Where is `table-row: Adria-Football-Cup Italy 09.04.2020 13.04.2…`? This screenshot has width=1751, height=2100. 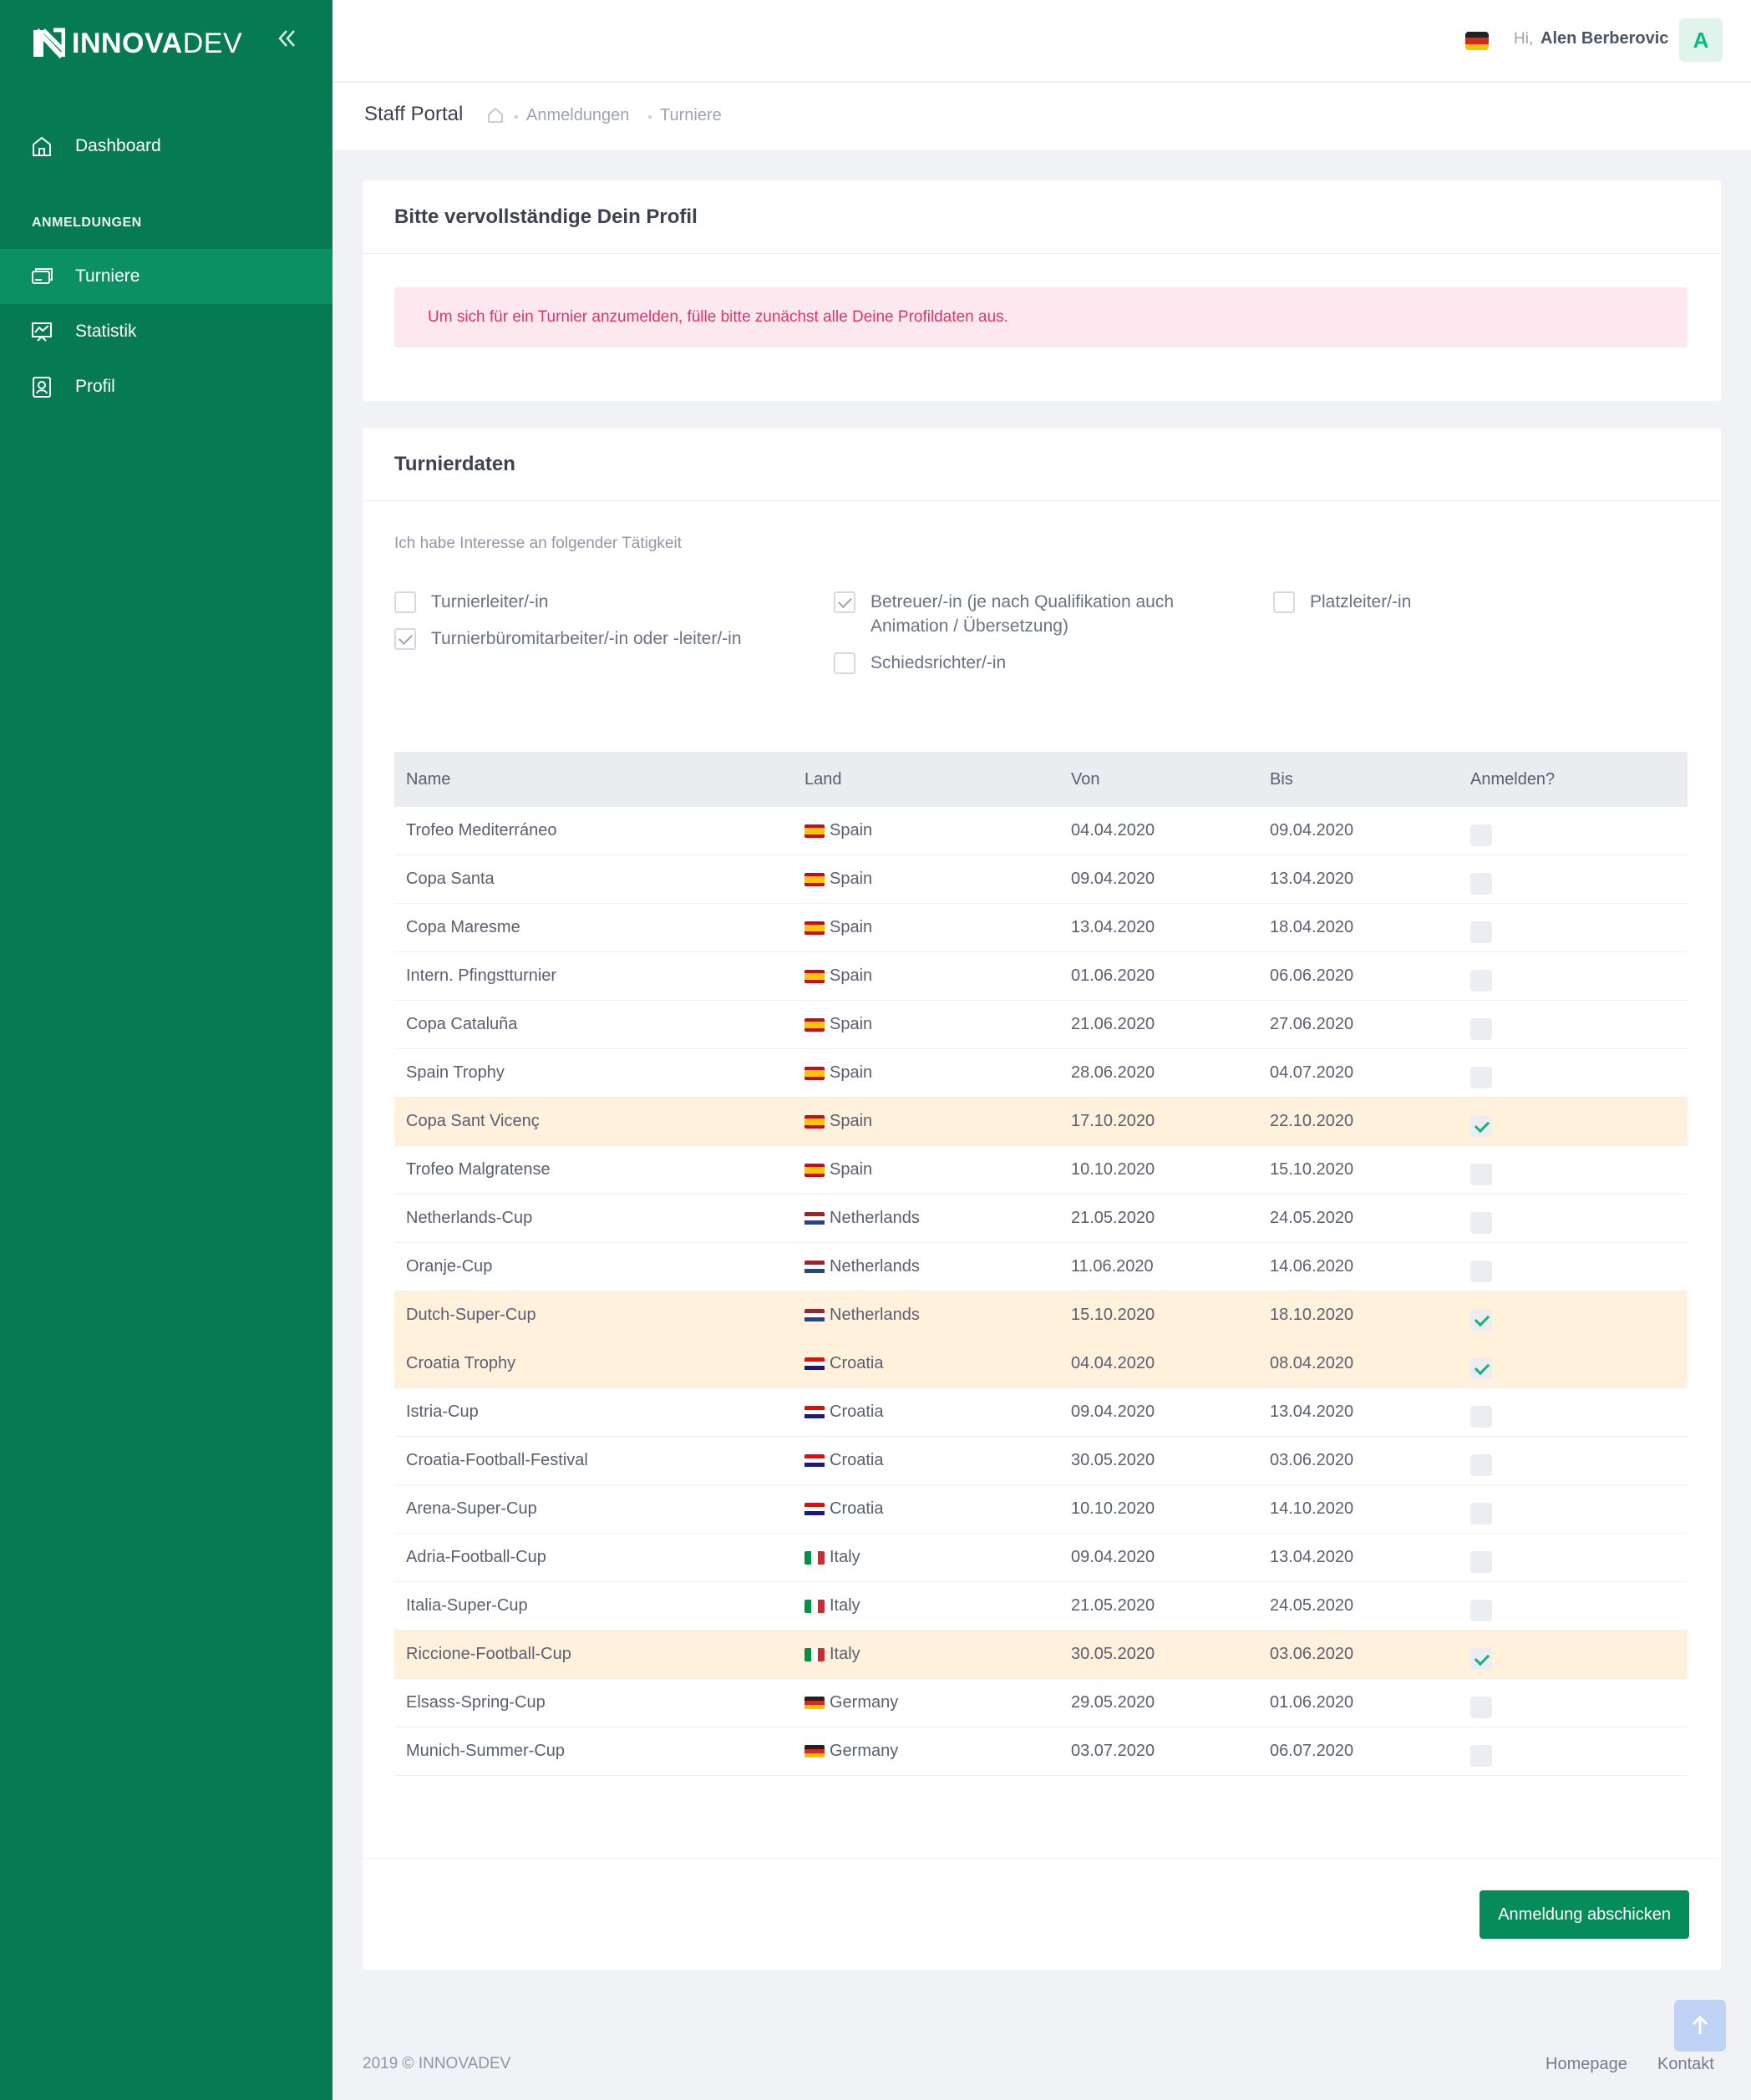
table-row: Adria-Football-Cup Italy 09.04.2020 13.04.2… is located at coordinates (1041, 1558).